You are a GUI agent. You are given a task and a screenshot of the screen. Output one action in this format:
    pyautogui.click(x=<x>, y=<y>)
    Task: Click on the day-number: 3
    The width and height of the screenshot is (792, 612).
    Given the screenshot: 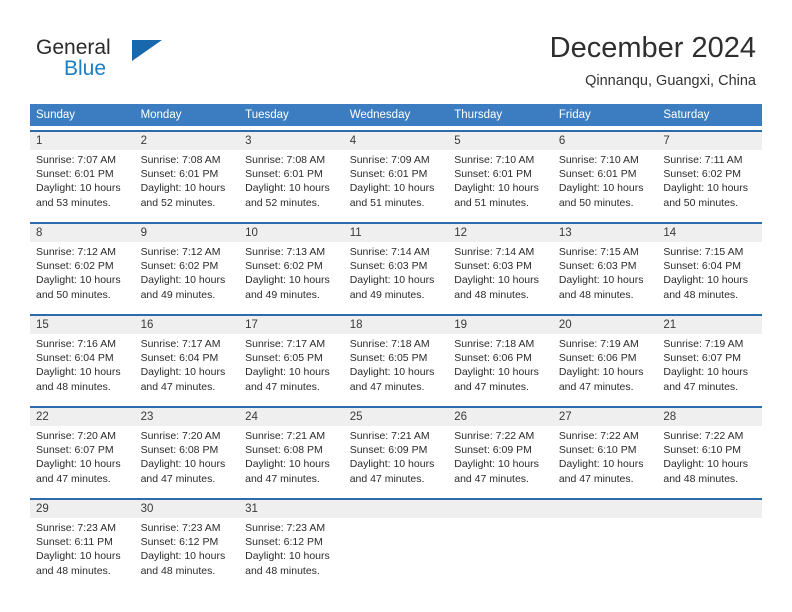 What is the action you would take?
    pyautogui.click(x=291, y=141)
    